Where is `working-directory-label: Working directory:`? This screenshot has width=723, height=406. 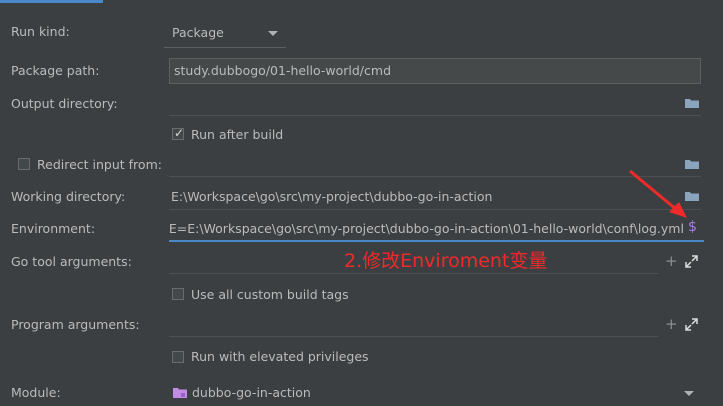 working-directory-label: Working directory: is located at coordinates (68, 196).